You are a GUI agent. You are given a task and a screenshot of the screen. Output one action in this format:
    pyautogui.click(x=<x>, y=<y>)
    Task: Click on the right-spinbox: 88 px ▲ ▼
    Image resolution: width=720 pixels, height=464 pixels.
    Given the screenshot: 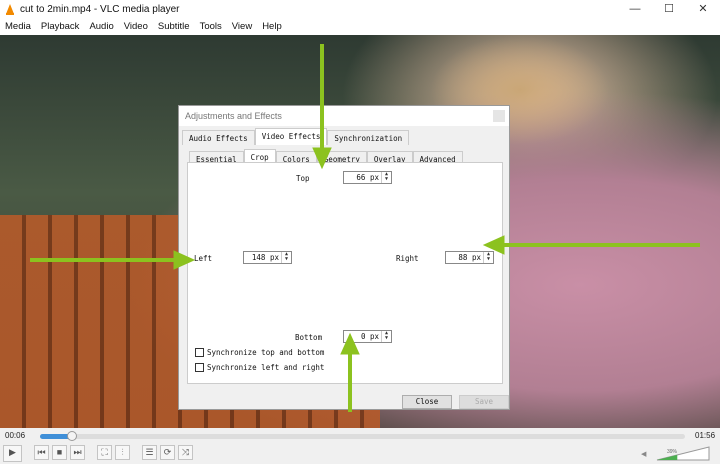 What is the action you would take?
    pyautogui.click(x=469, y=257)
    